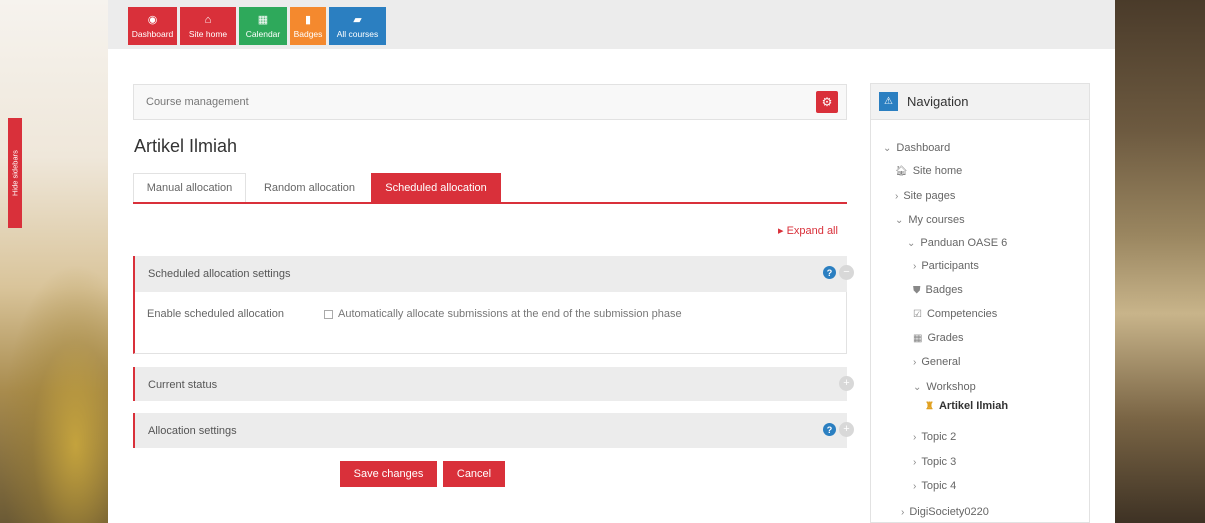 Image resolution: width=1205 pixels, height=523 pixels. Describe the element at coordinates (944, 290) in the screenshot. I see `nav-label: Badges` at that location.